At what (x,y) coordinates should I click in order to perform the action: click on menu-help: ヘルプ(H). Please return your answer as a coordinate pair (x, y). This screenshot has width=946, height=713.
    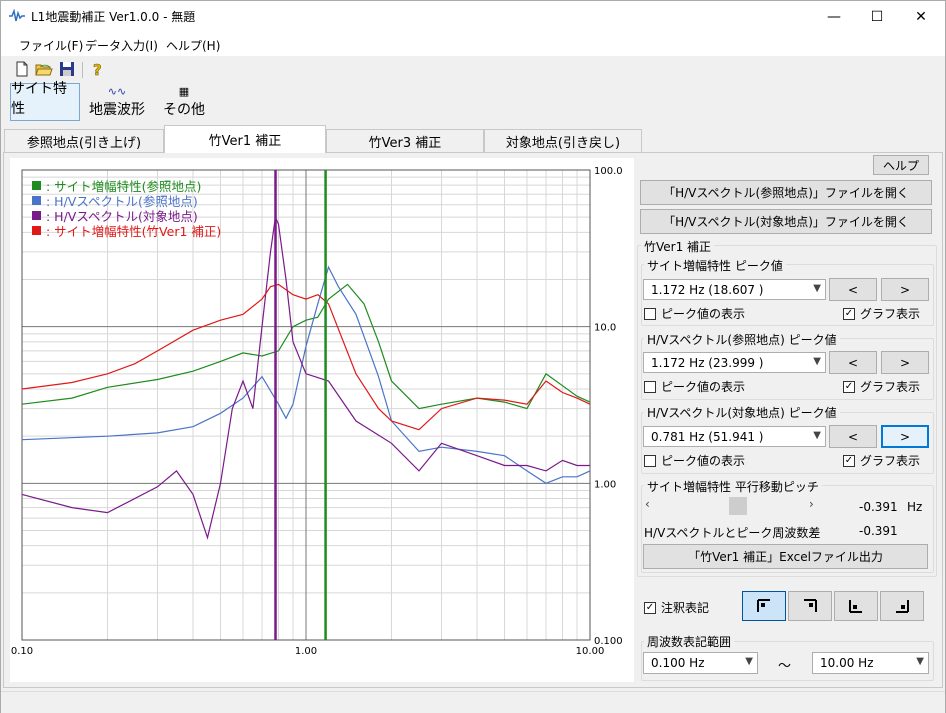
    Looking at the image, I should click on (193, 45).